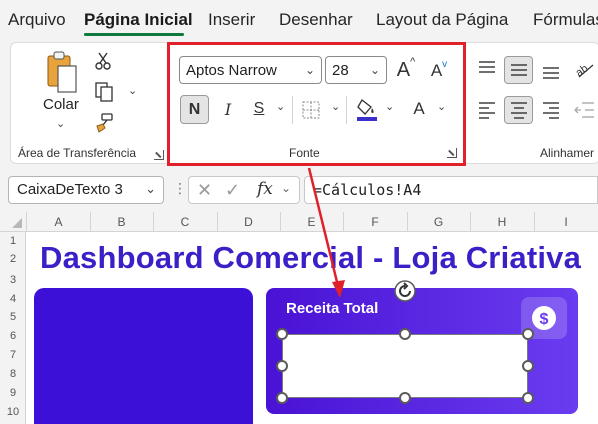 This screenshot has width=598, height=424. I want to click on cut-icon, so click(103, 61).